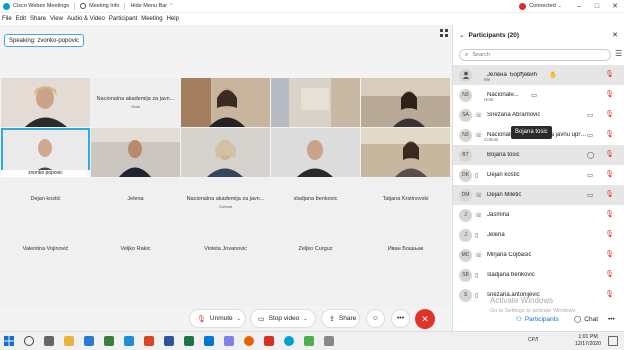 The image size is (624, 350). What do you see at coordinates (249, 341) in the screenshot?
I see `firefox-icon` at bounding box center [249, 341].